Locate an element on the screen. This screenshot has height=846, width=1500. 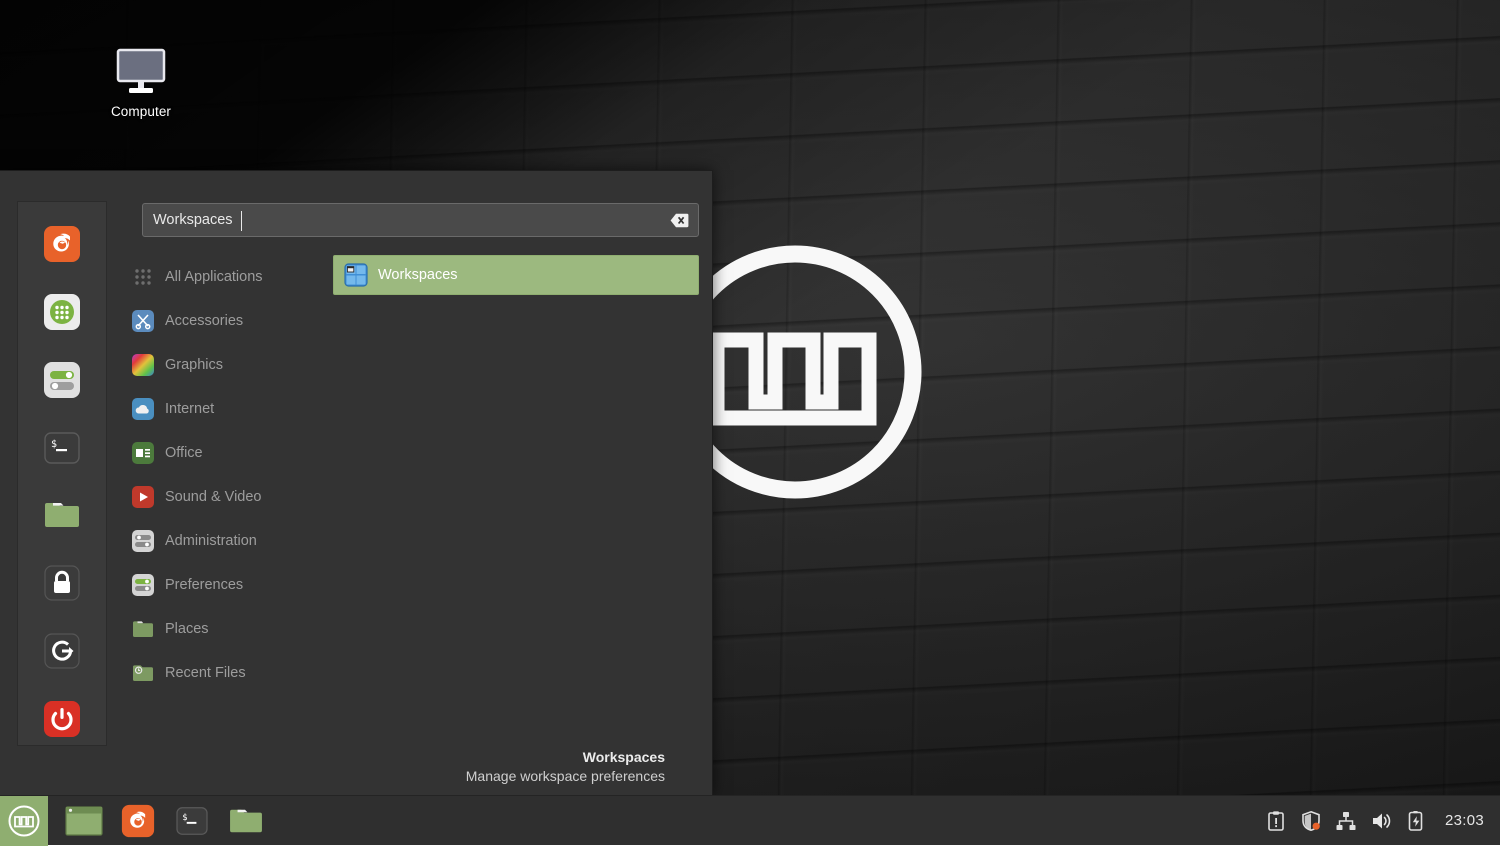
category-label: All Applications is located at coordinates (214, 277).